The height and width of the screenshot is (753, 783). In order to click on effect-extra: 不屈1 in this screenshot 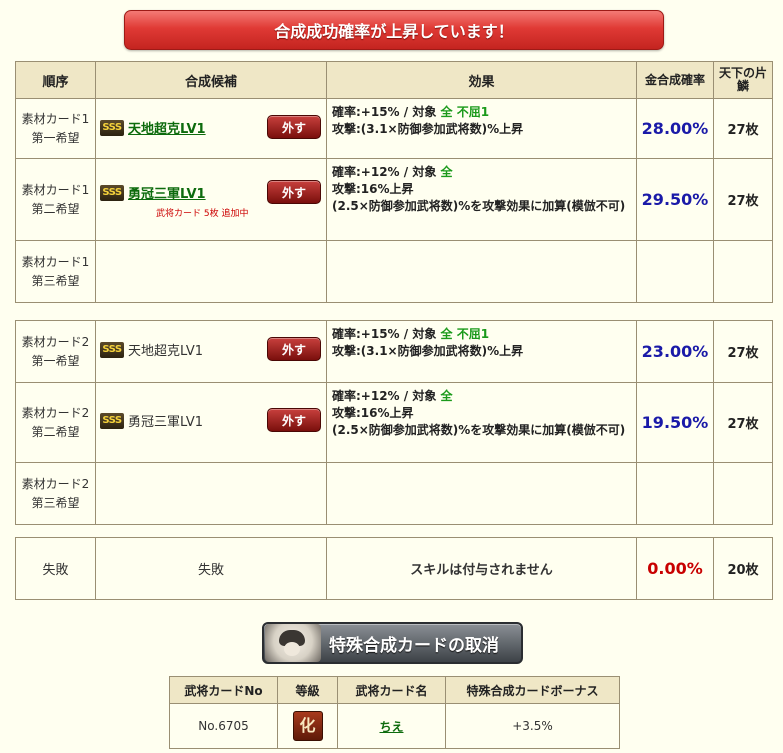, I will do `click(471, 112)`.